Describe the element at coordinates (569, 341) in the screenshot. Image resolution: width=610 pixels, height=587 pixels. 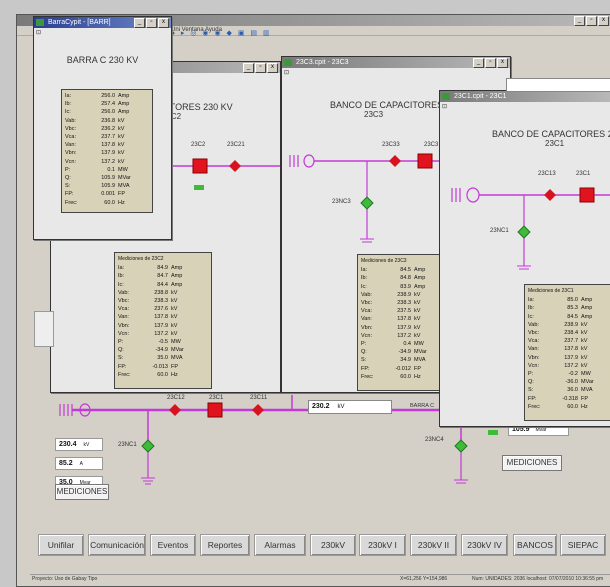
I see `meas-row: Vca: 237.7 kV` at that location.